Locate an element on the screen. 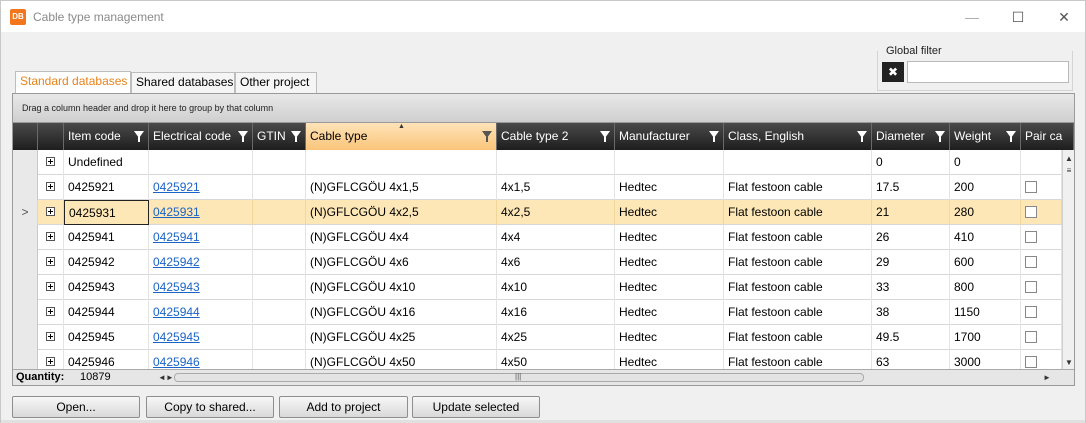  column-header-electrical-code: Electrical code is located at coordinates (201, 136).